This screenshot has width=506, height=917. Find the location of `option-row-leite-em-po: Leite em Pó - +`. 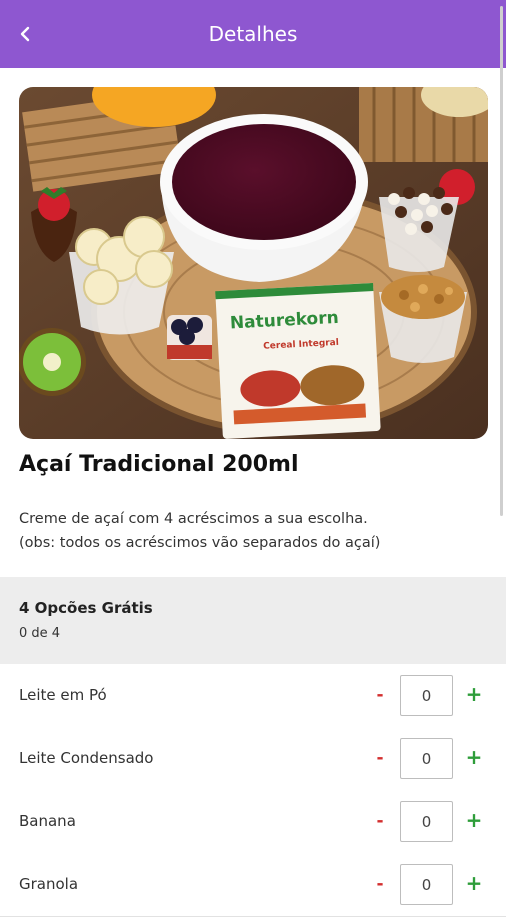

option-row-leite-em-po: Leite em Pó - + is located at coordinates (253, 696).